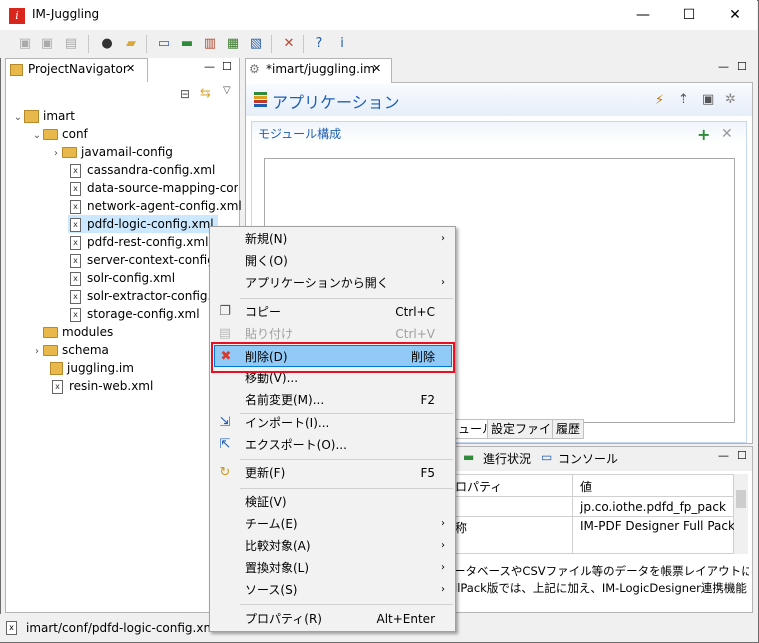 The image size is (759, 643). What do you see at coordinates (683, 99) in the screenshot?
I see `upload-icon: ⇡` at bounding box center [683, 99].